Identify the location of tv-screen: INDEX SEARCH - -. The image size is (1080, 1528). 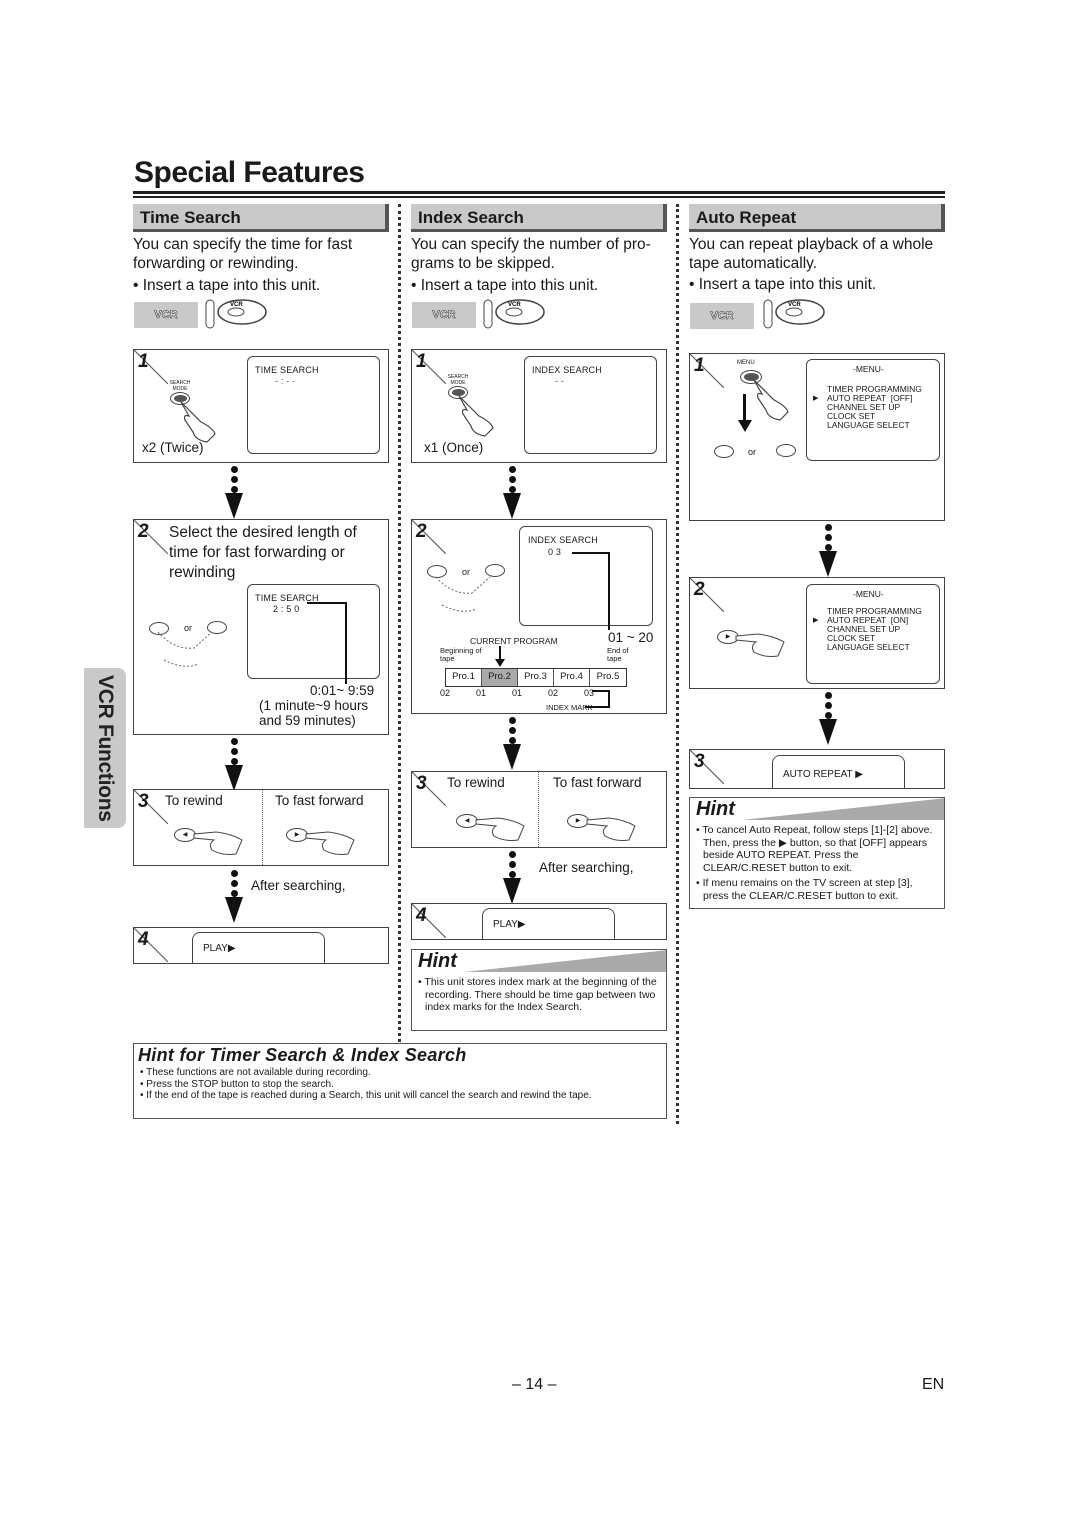
(590, 405).